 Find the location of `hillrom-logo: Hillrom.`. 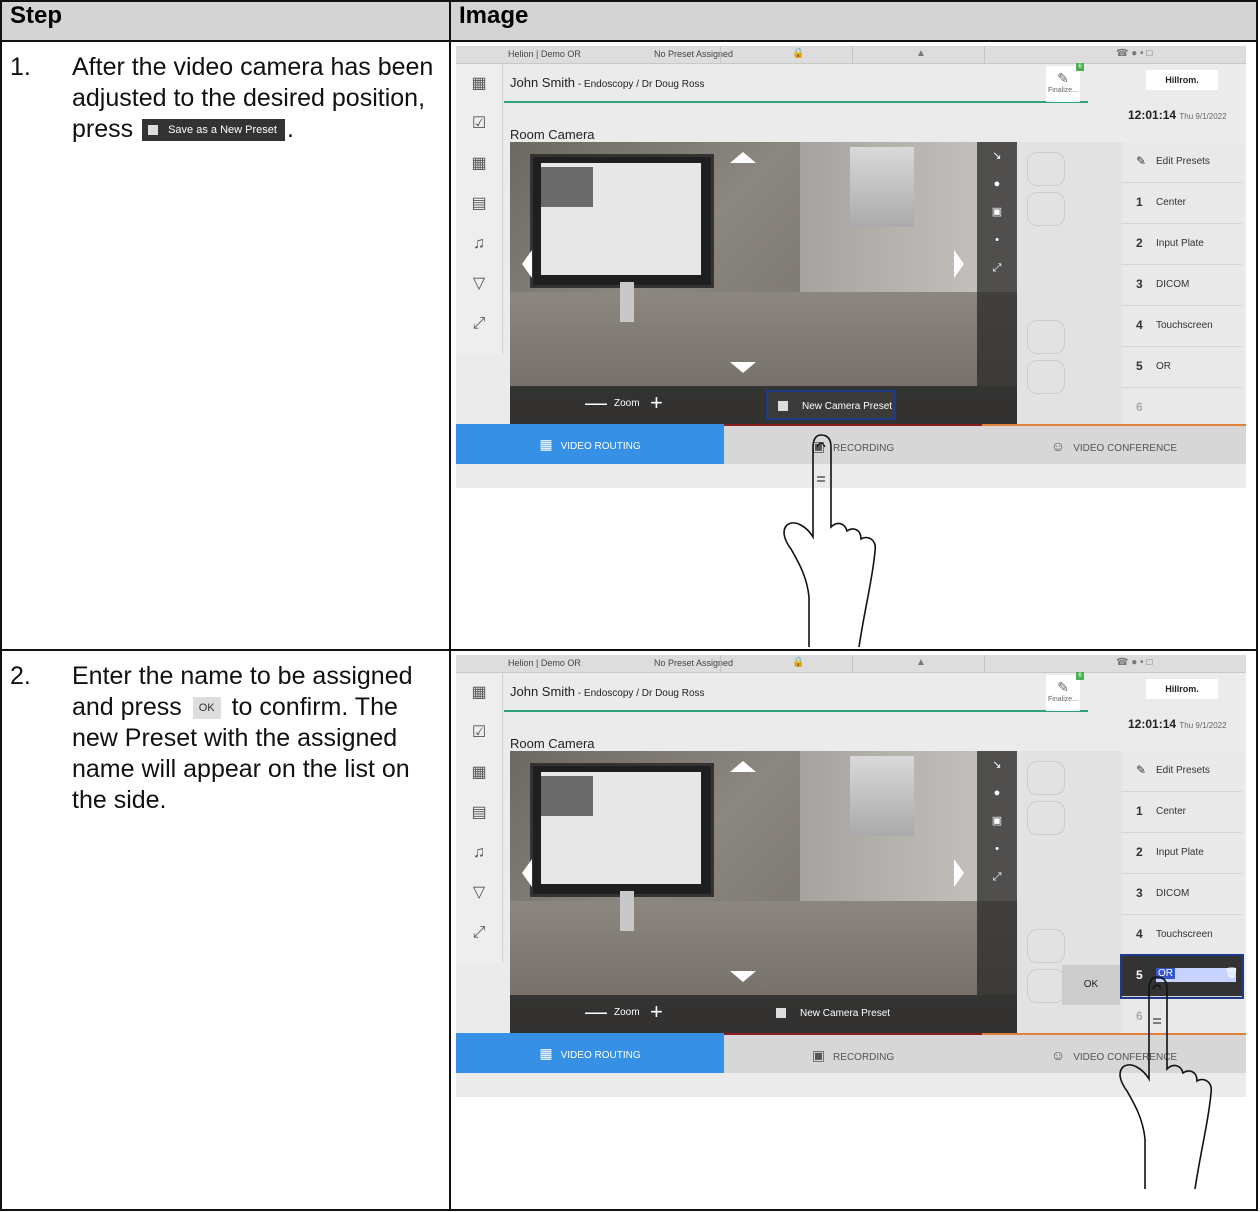

hillrom-logo: Hillrom. is located at coordinates (1182, 689).